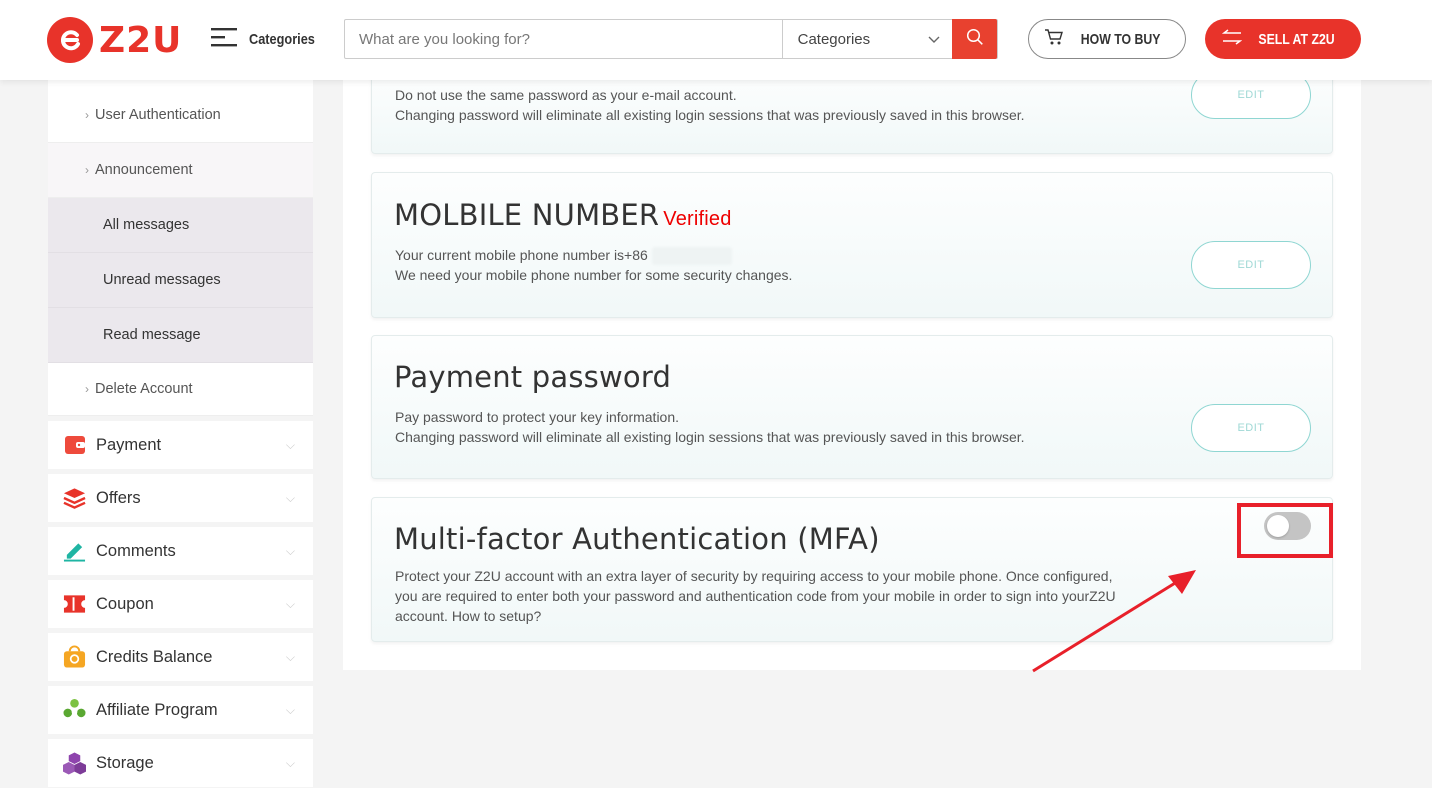 This screenshot has height=788, width=1432. Describe the element at coordinates (70, 40) in the screenshot. I see `z2u-logo-mark` at that location.